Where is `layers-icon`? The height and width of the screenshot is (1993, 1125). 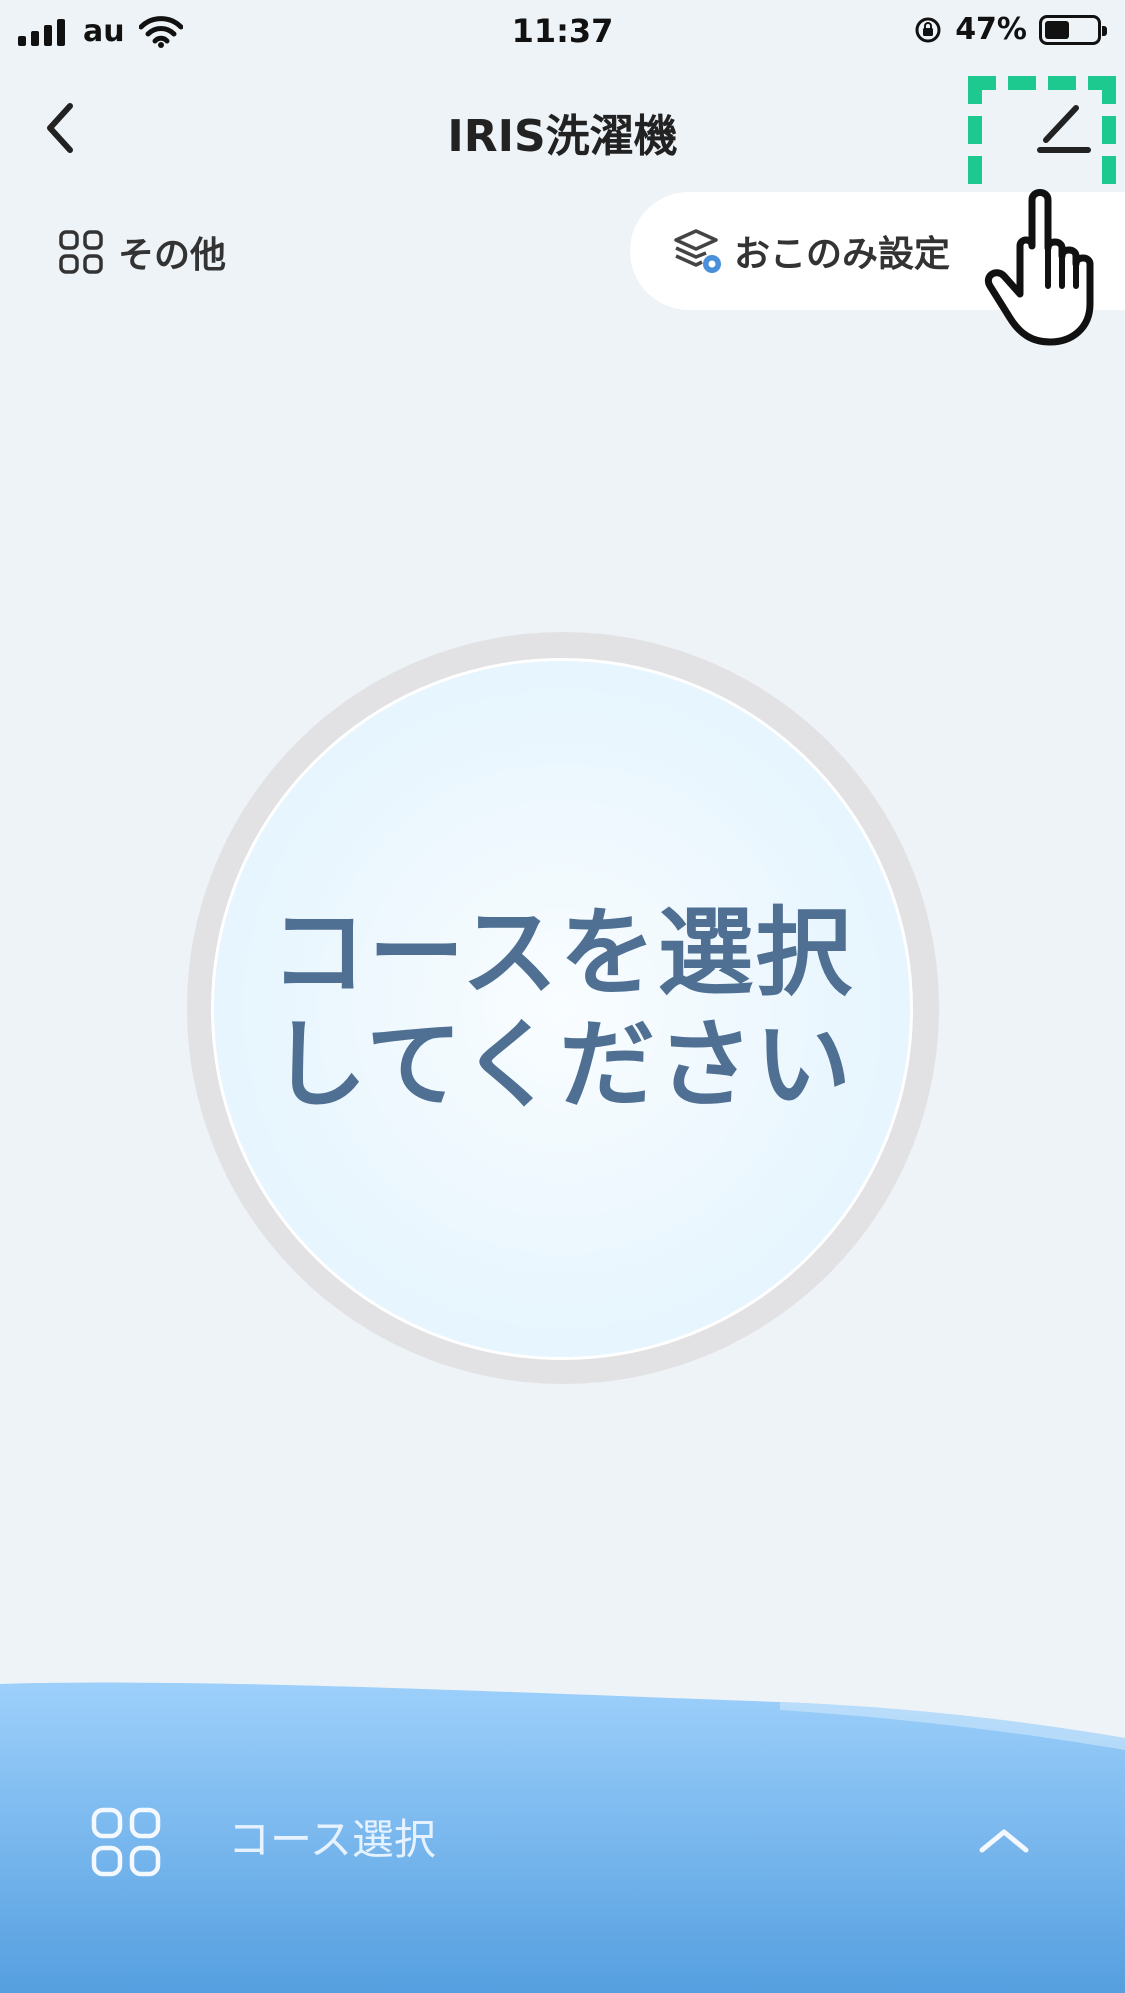
layers-icon is located at coordinates (697, 251).